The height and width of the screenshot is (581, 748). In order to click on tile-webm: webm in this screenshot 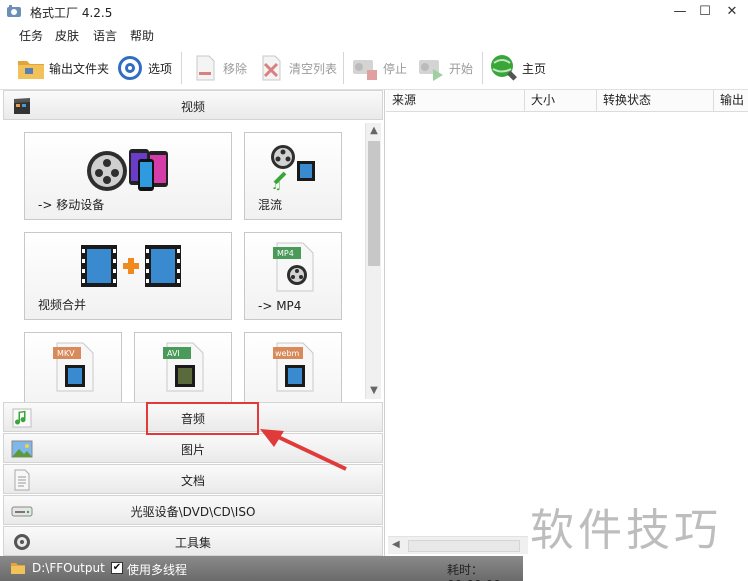, I will do `click(293, 367)`.